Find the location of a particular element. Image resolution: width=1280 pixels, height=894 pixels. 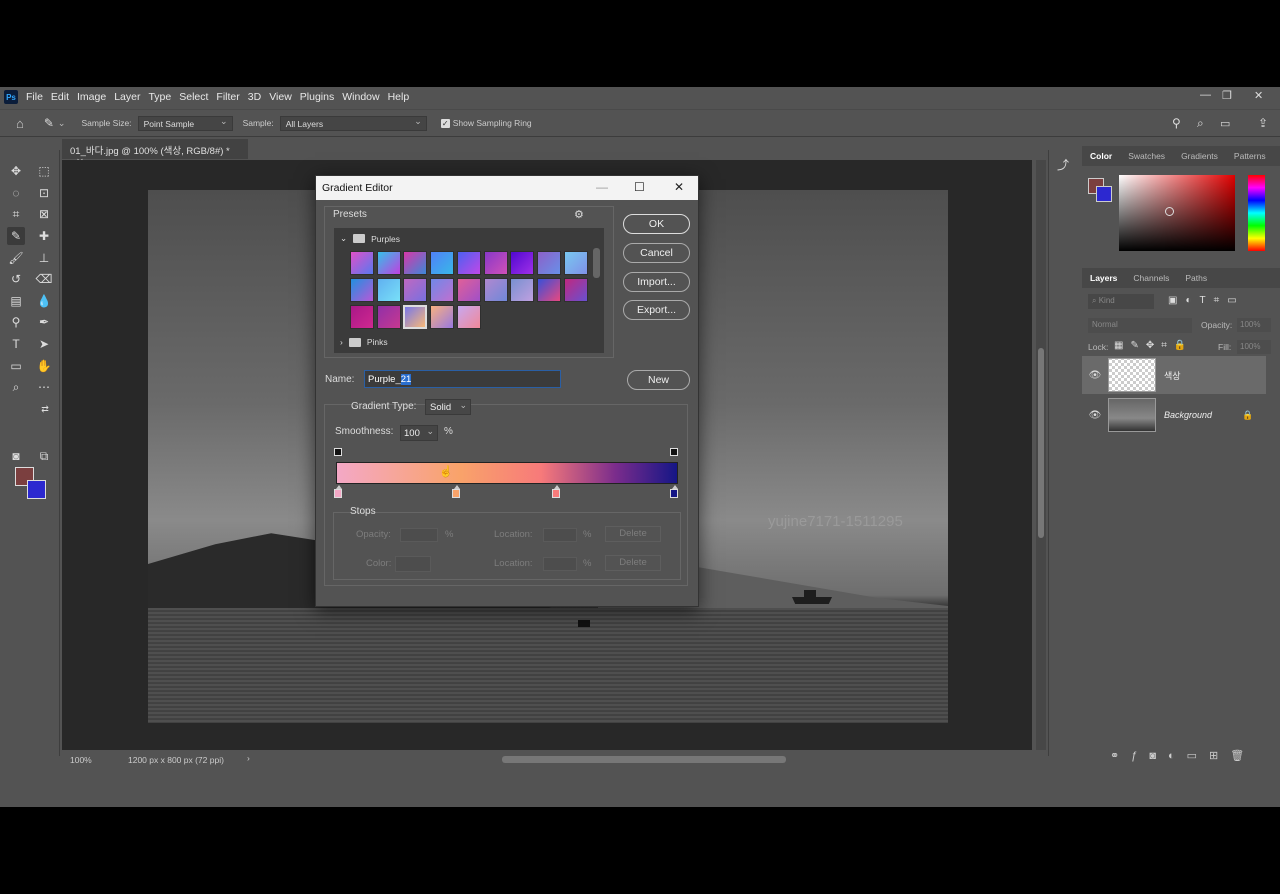

delete-opacity-stop-button: Delete is located at coordinates (633, 534).